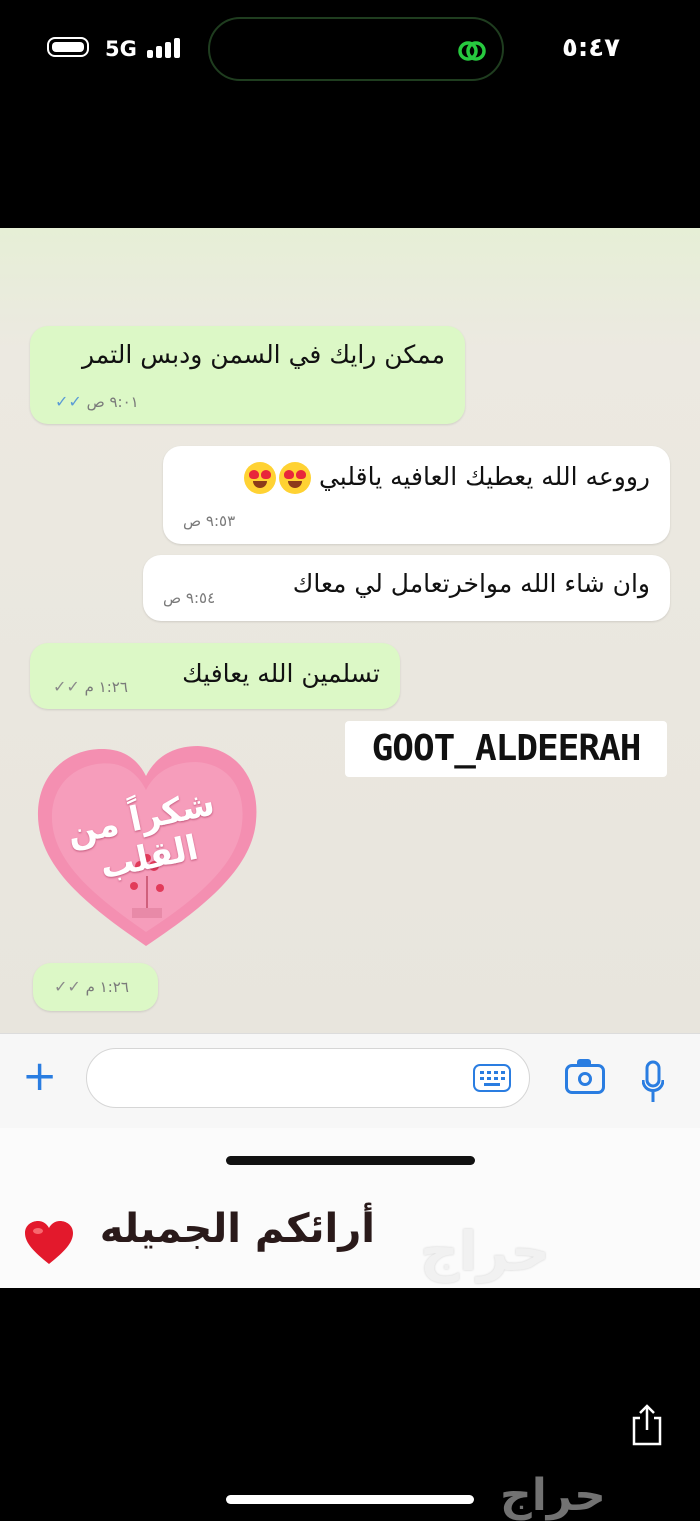 This screenshot has width=700, height=1521. I want to click on message-text: تسلمين الله يعافيك, so click(281, 673).